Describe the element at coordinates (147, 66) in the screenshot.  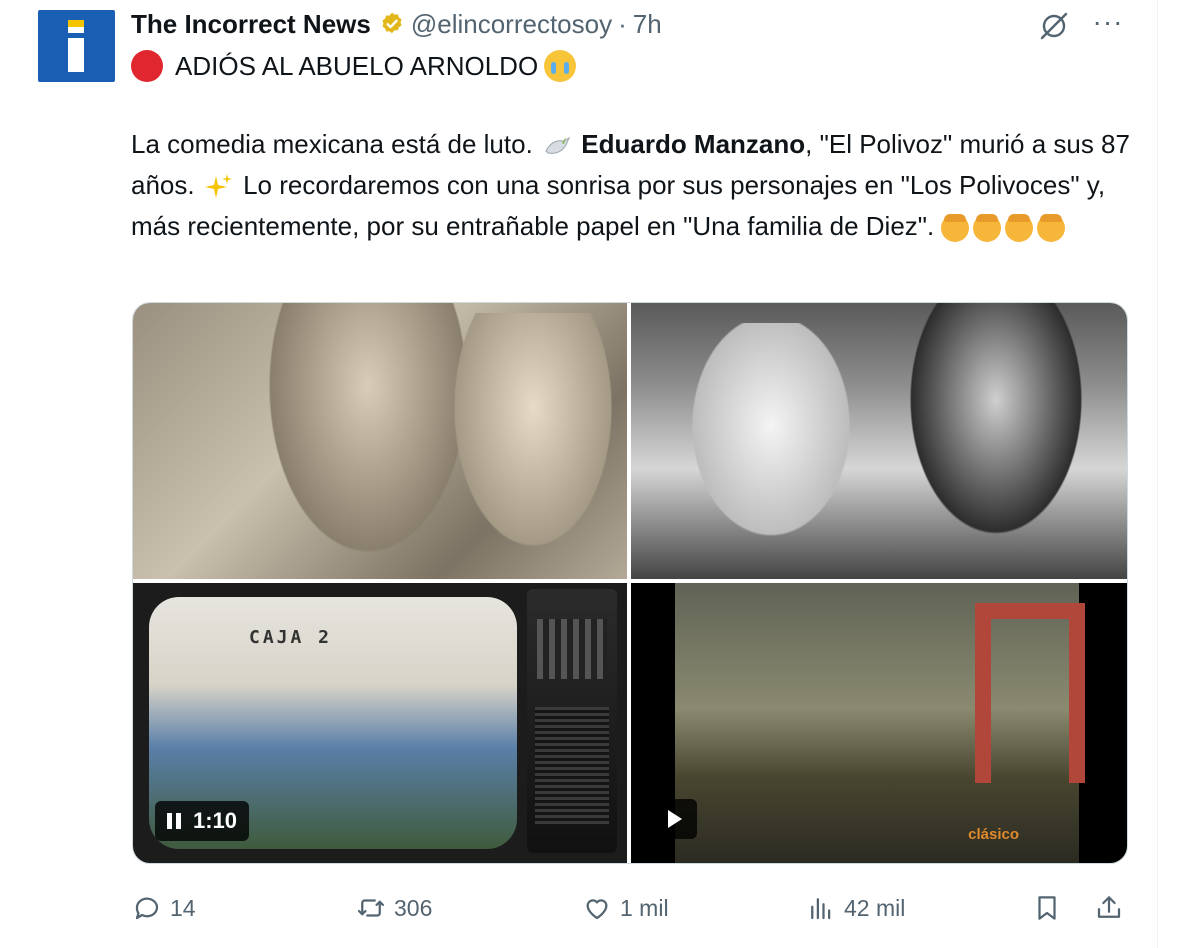
I see `red-circle-emoji-icon` at that location.